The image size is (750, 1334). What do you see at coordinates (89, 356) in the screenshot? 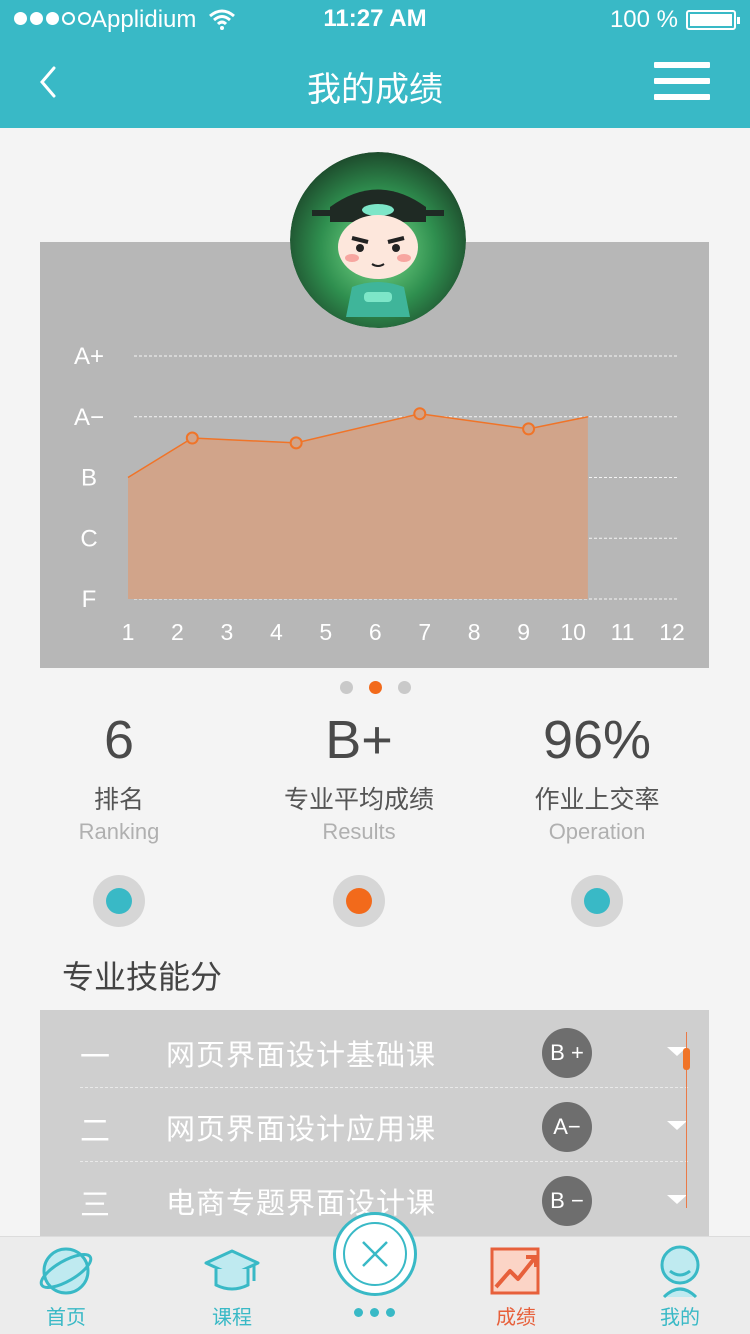
I see `y-tick-label: A+` at bounding box center [89, 356].